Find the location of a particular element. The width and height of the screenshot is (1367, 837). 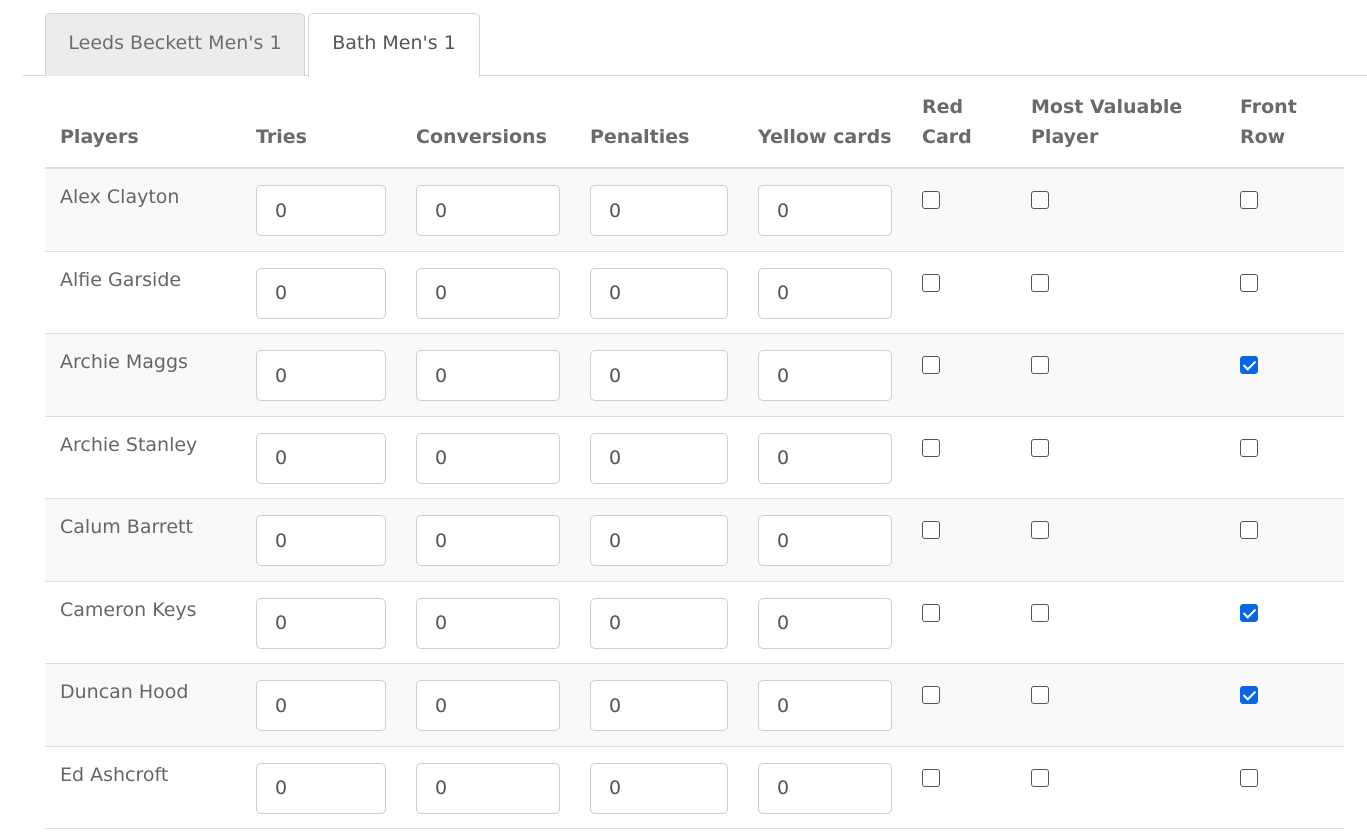

header-mvp-line1: Most Valuable is located at coordinates (1107, 107).